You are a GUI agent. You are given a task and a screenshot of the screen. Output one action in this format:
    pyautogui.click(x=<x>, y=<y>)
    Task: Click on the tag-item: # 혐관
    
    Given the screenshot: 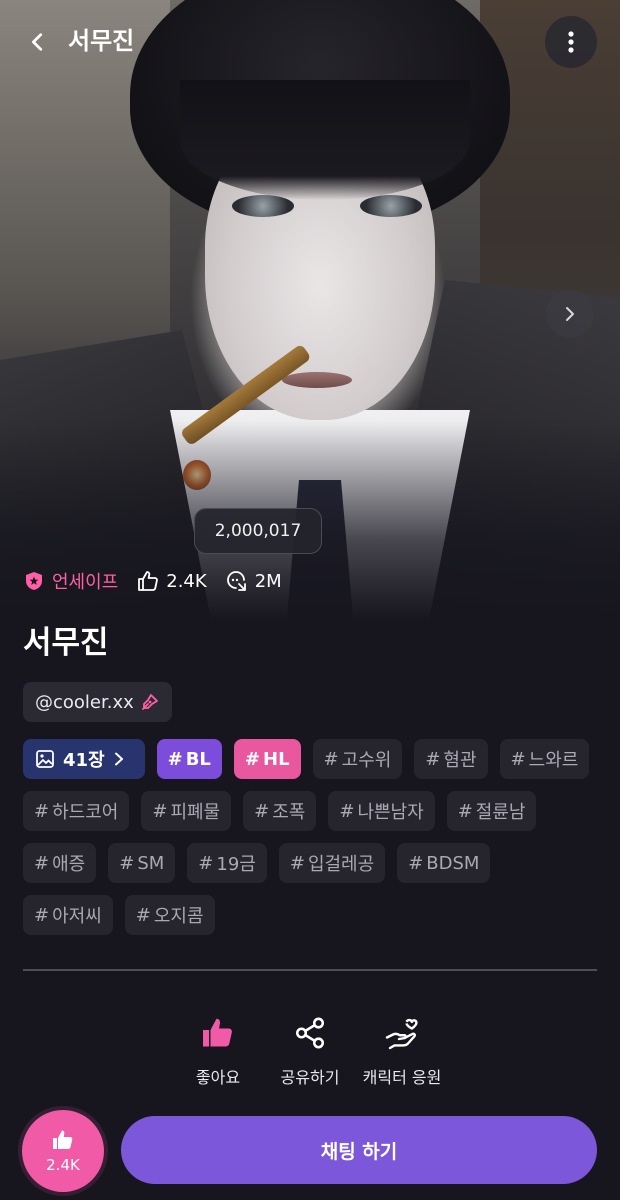 What is the action you would take?
    pyautogui.click(x=451, y=759)
    